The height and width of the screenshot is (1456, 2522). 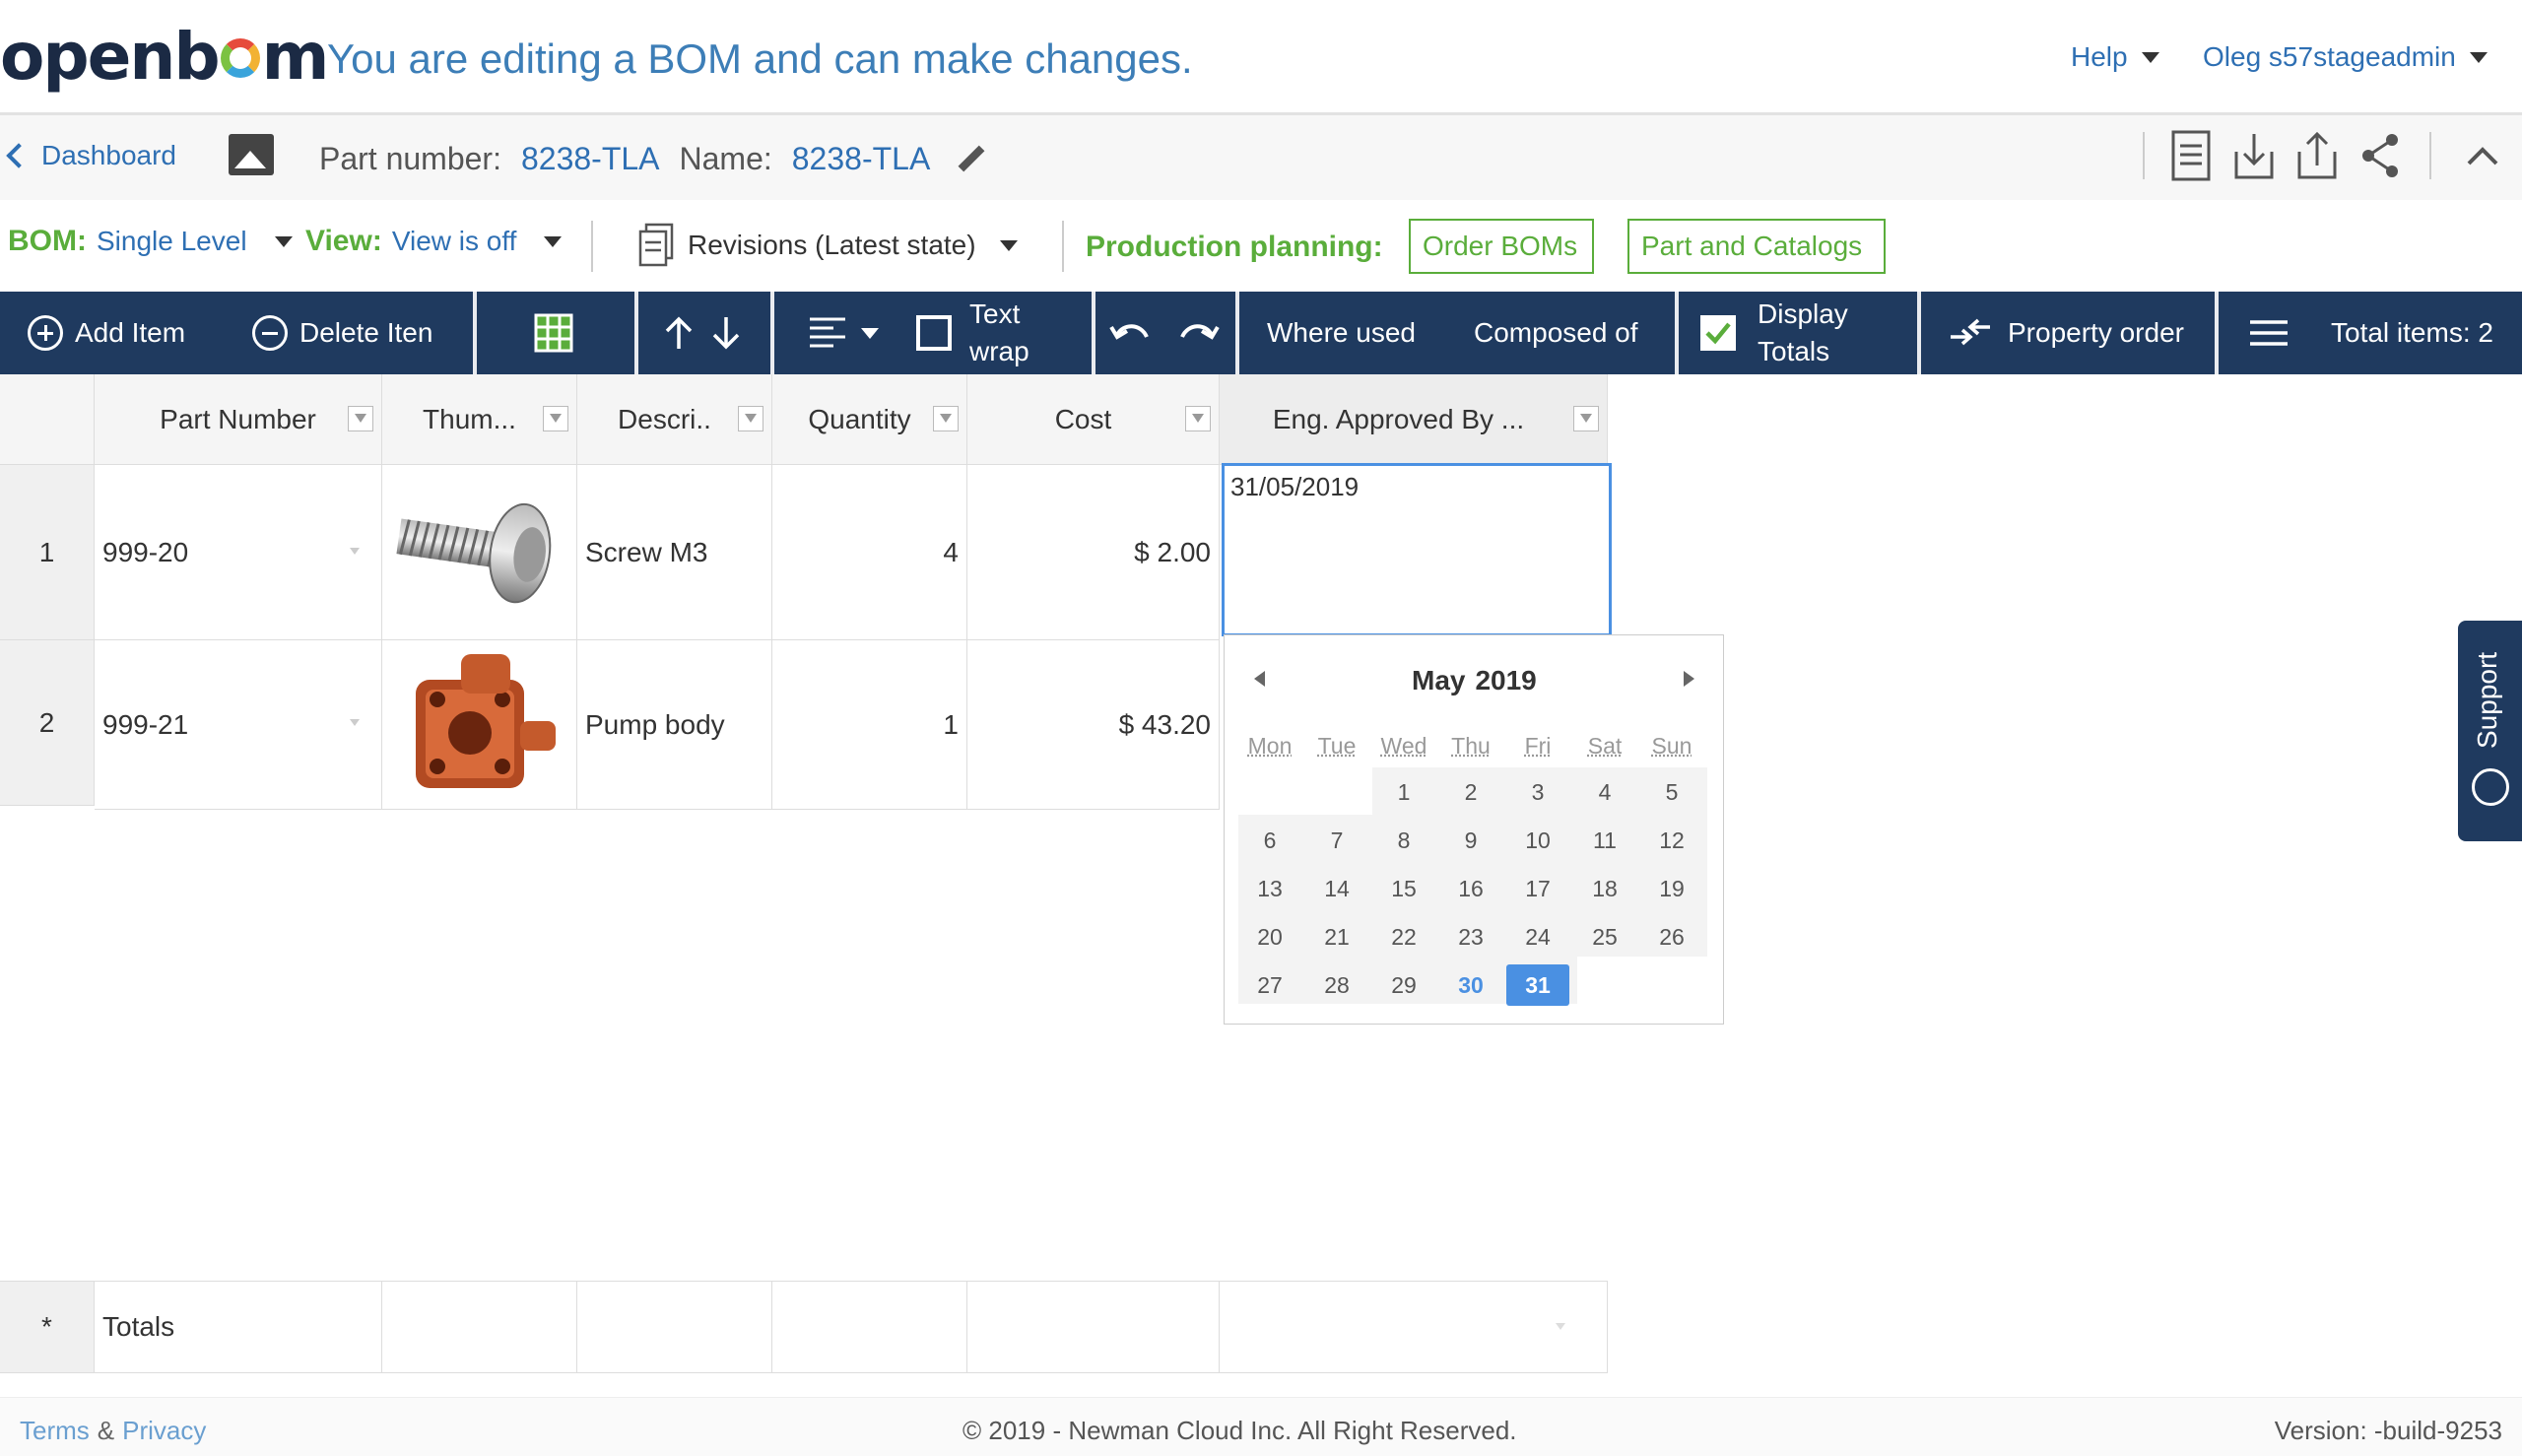 I want to click on prev-month-icon, so click(x=1259, y=679).